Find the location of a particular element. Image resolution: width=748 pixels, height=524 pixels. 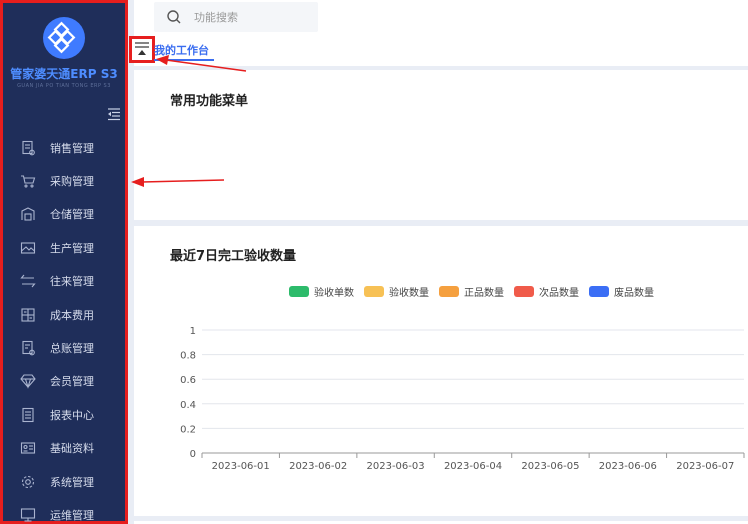

sidebar-item-warehouse: 仓储管理 is located at coordinates (64, 214).